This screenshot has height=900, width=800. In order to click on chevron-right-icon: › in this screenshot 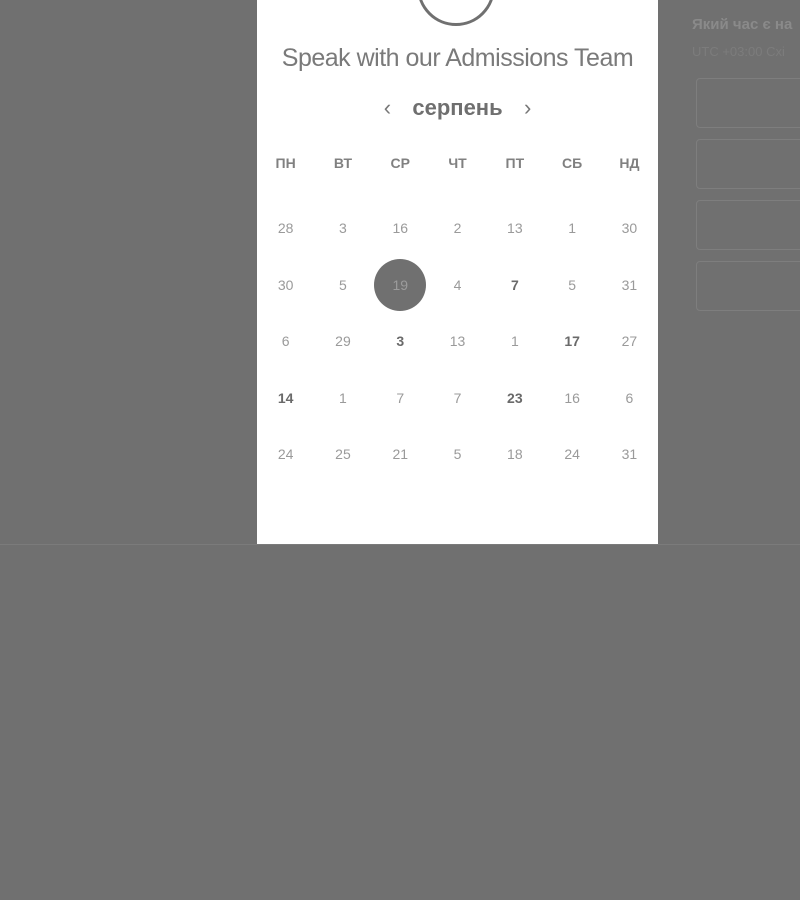, I will do `click(528, 108)`.